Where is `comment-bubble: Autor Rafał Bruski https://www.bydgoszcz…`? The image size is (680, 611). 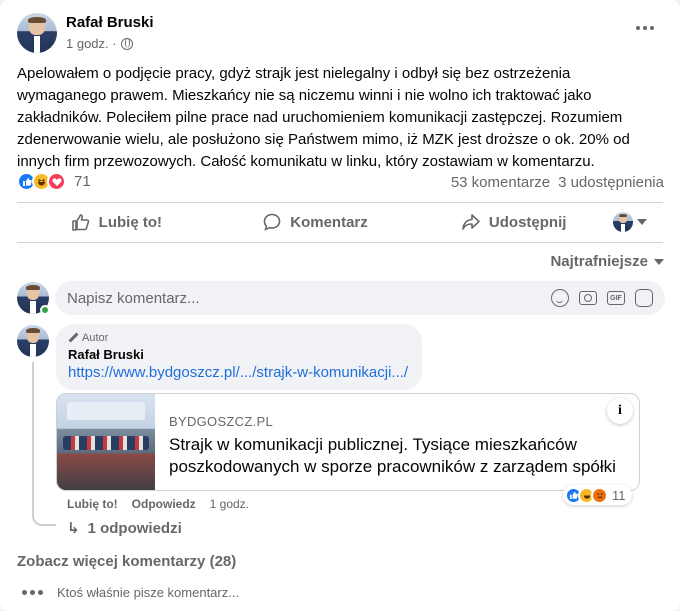 comment-bubble: Autor Rafał Bruski https://www.bydgoszcz… is located at coordinates (239, 357).